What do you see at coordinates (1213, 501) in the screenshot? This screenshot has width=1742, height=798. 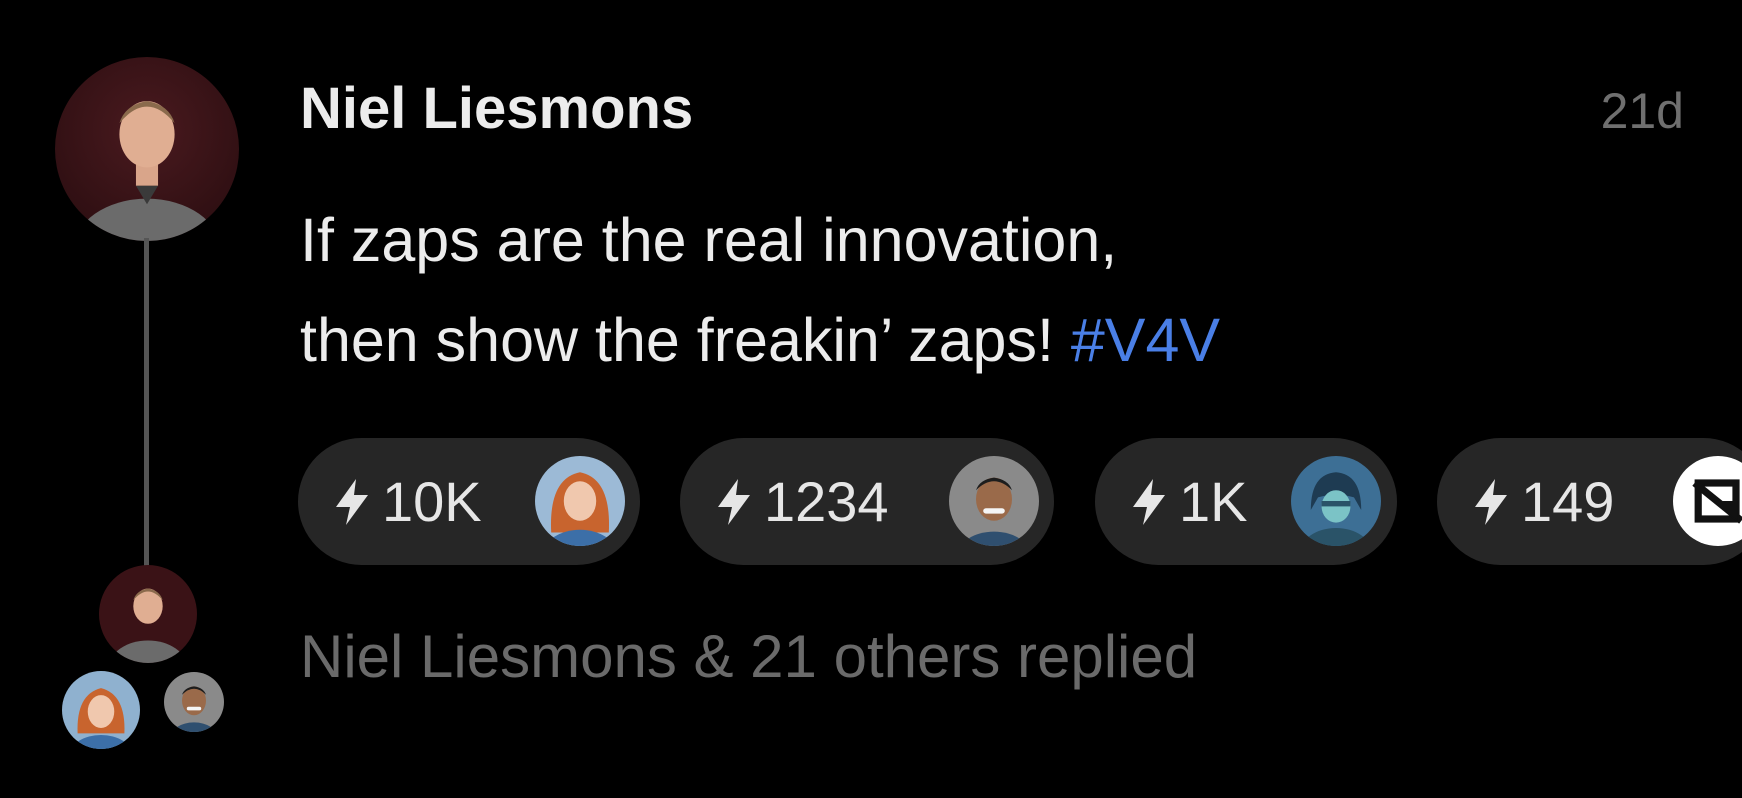 I see `zap-amount: 1K` at bounding box center [1213, 501].